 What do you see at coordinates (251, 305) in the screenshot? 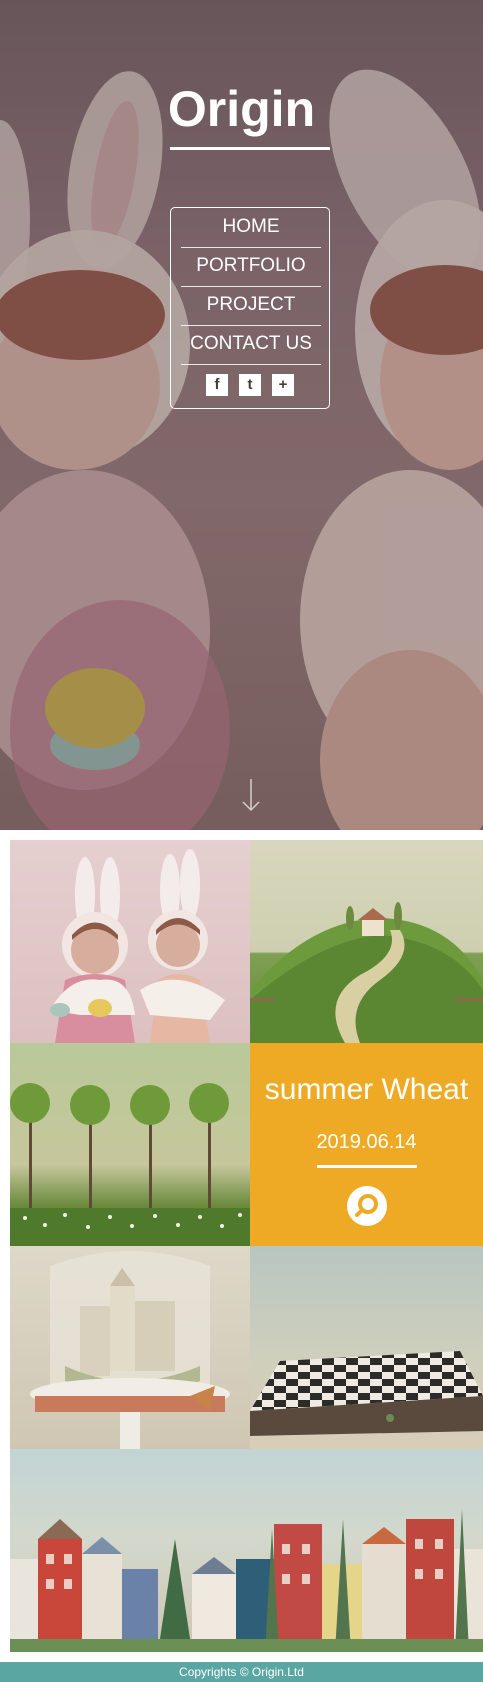
I see `nav-item-project: PROJECT` at bounding box center [251, 305].